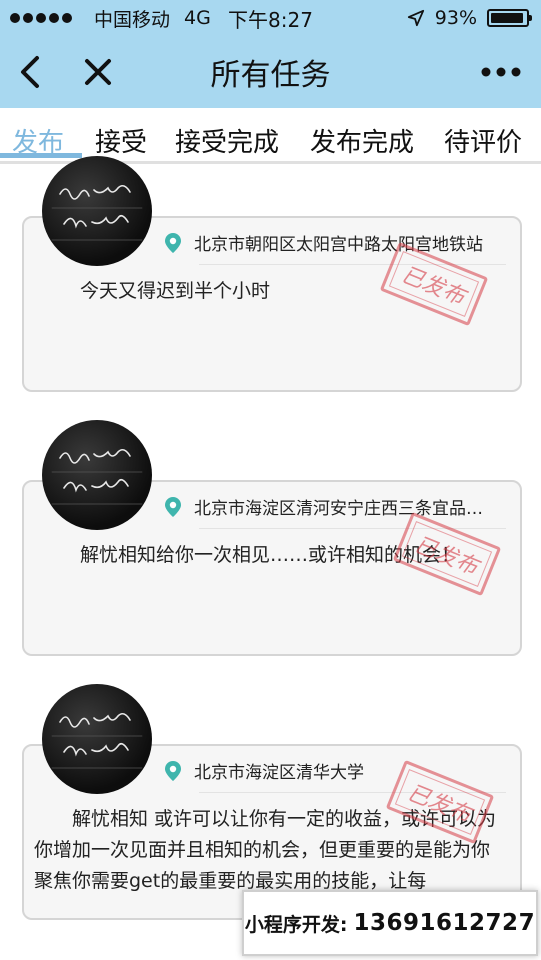 The width and height of the screenshot is (541, 960). Describe the element at coordinates (270, 72) in the screenshot. I see `nav-bar: 所有任务` at that location.